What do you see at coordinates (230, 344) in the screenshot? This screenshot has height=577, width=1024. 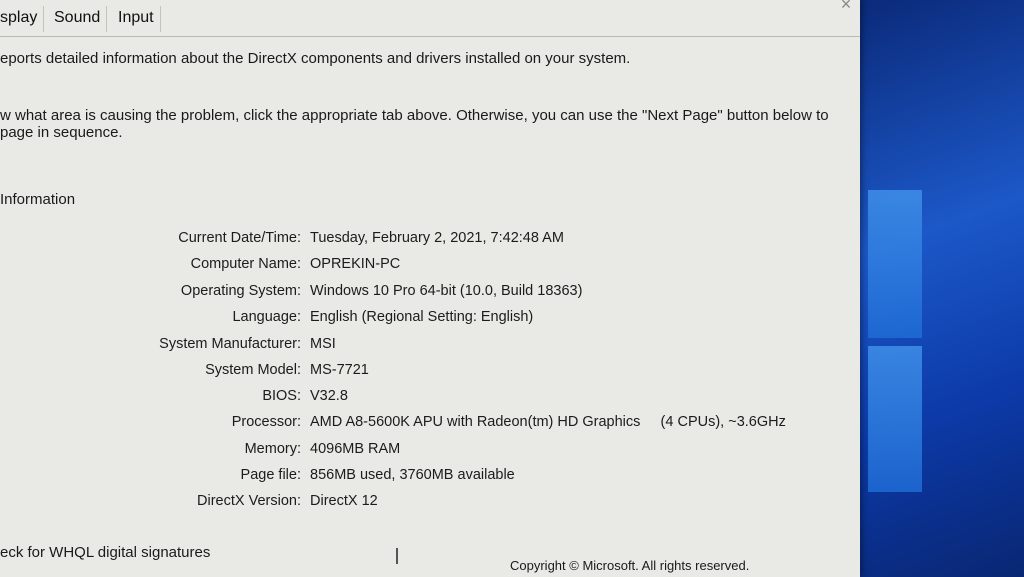 I see `info-label: System Manufacturer:` at bounding box center [230, 344].